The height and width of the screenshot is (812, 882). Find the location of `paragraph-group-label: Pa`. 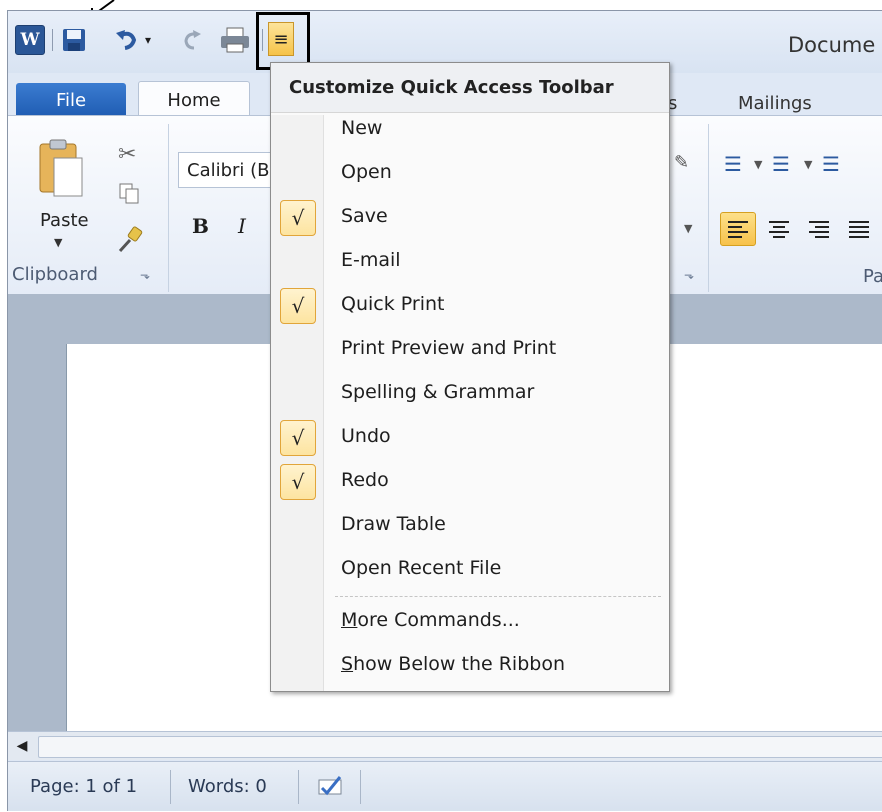

paragraph-group-label: Pa is located at coordinates (872, 276).